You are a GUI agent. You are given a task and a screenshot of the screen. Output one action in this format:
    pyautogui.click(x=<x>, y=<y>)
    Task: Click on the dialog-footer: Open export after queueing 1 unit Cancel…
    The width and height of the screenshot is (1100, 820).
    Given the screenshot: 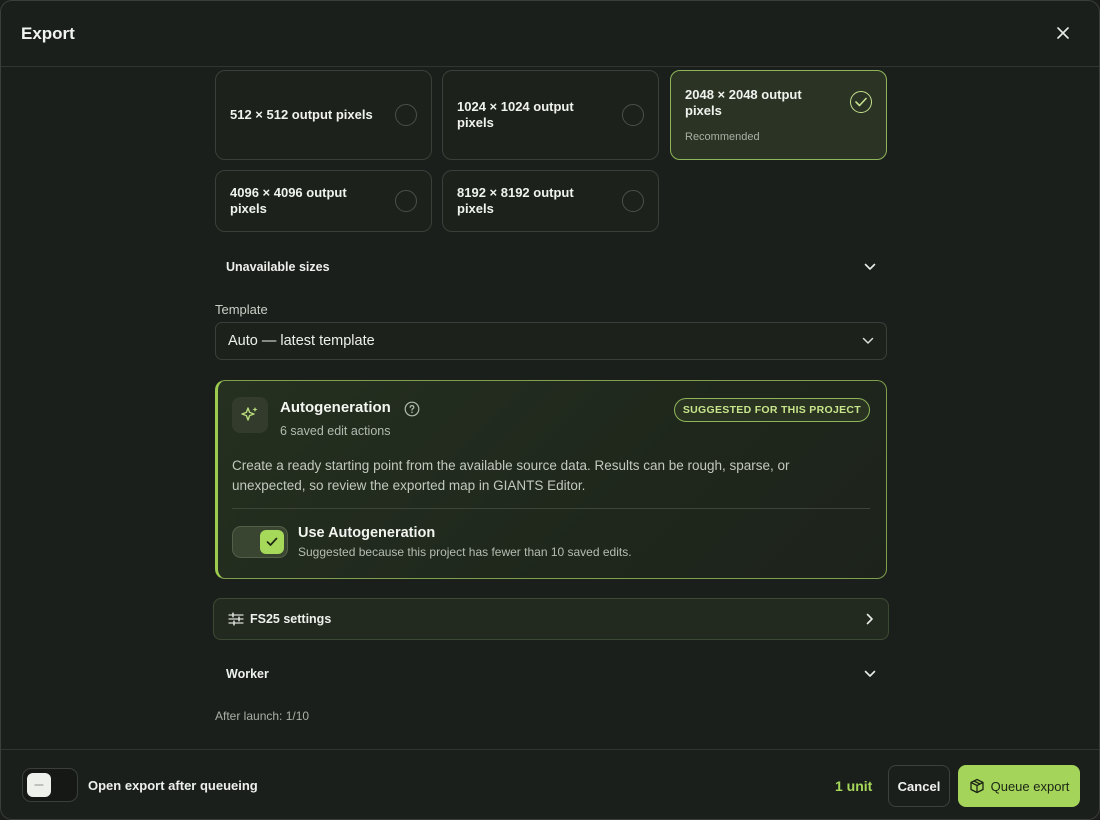 What is the action you would take?
    pyautogui.click(x=550, y=784)
    